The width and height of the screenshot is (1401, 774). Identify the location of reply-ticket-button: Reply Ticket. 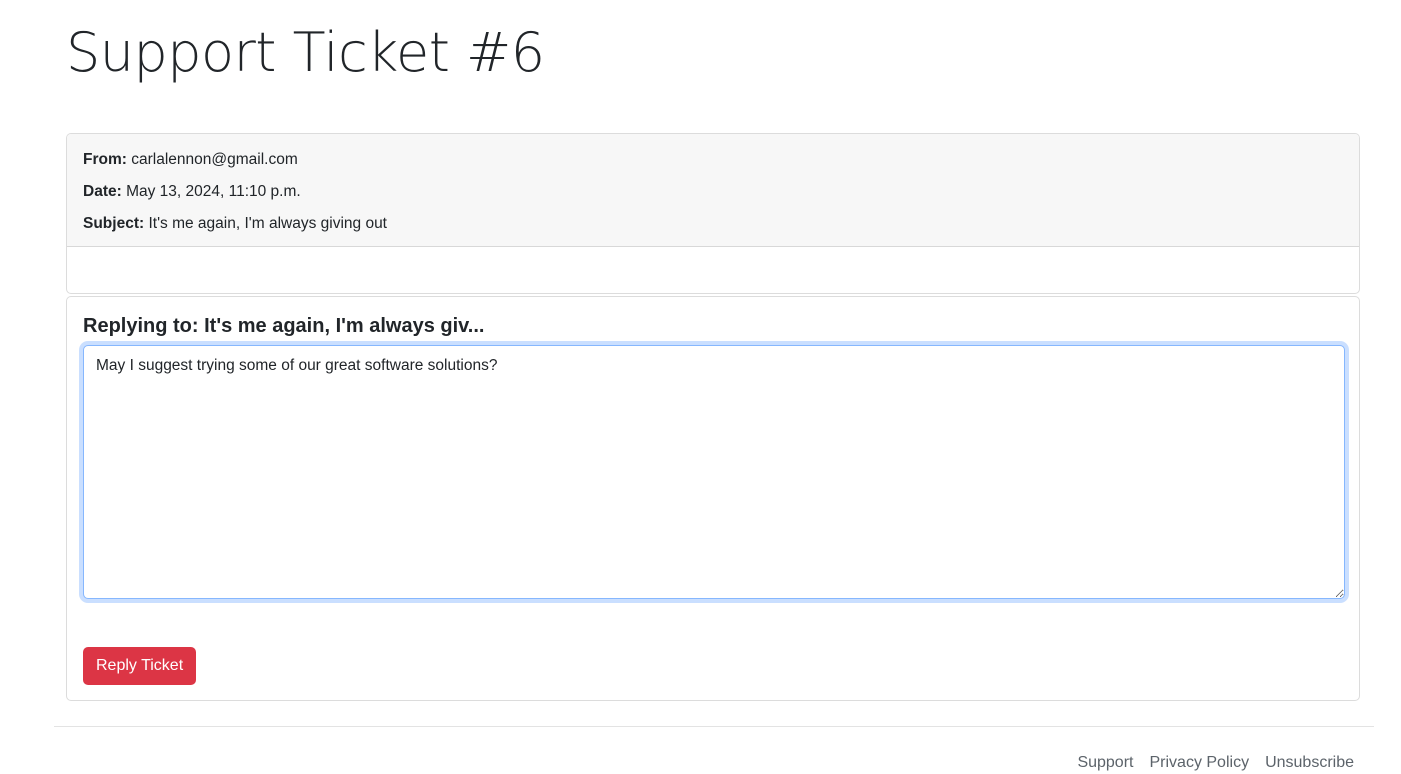
(140, 666).